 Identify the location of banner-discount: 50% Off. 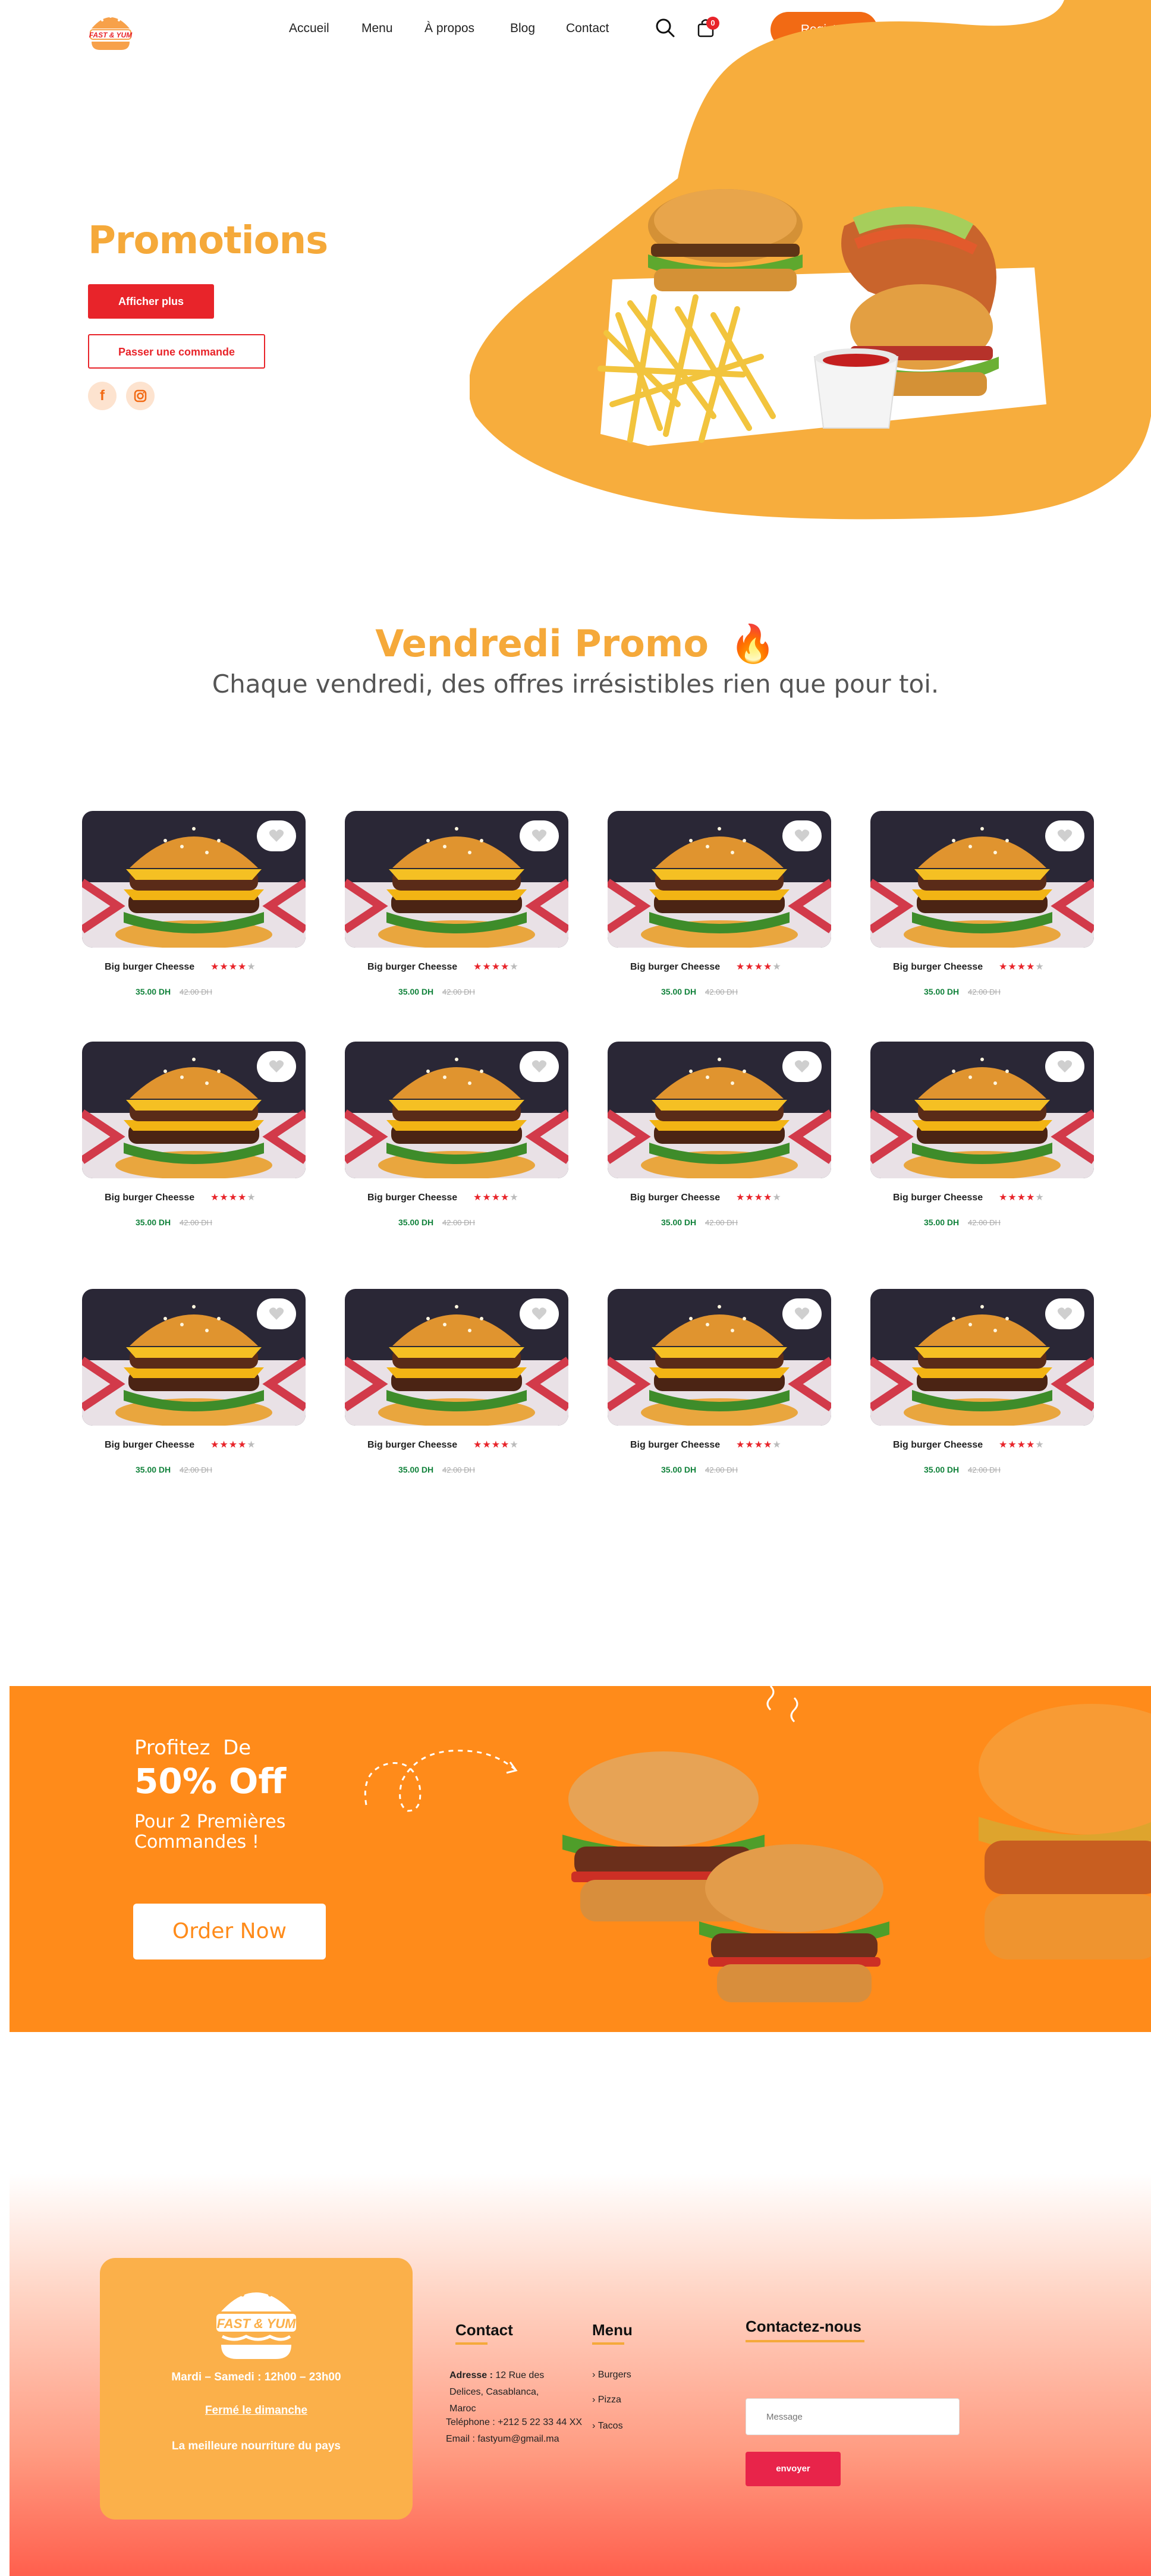
(211, 1781).